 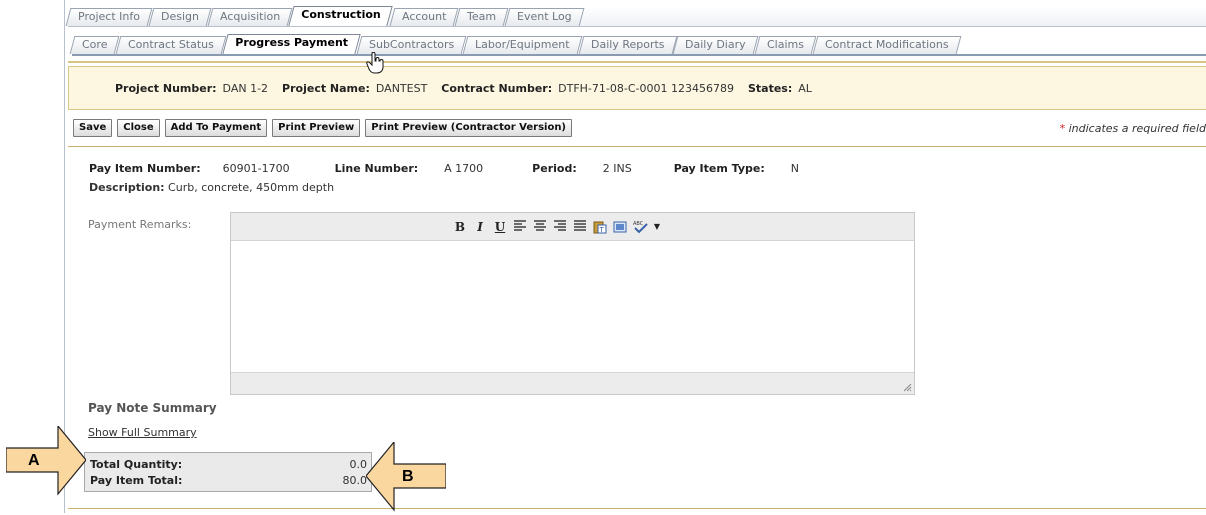 What do you see at coordinates (580, 226) in the screenshot?
I see `justify-icon` at bounding box center [580, 226].